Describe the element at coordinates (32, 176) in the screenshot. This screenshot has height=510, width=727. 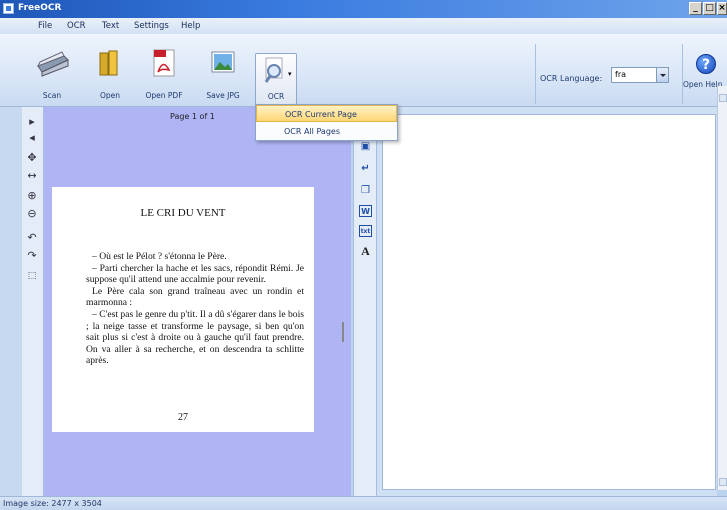
I see `fit-width-icon: ↔` at that location.